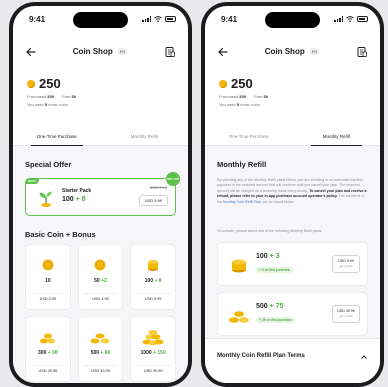 The width and height of the screenshot is (388, 387). I want to click on plan-price-button: USD 9.99 per month, so click(346, 264).